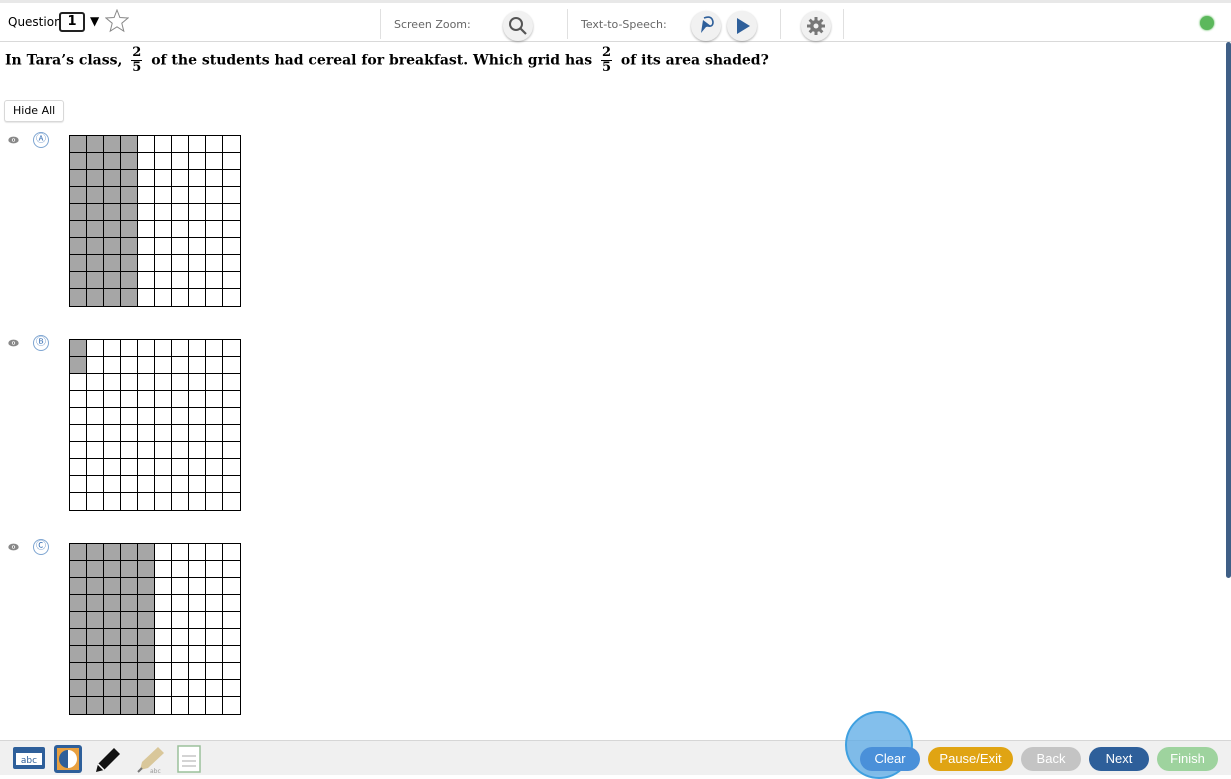 This screenshot has width=1231, height=779. Describe the element at coordinates (72, 22) in the screenshot. I see `question-number-box: 1` at that location.